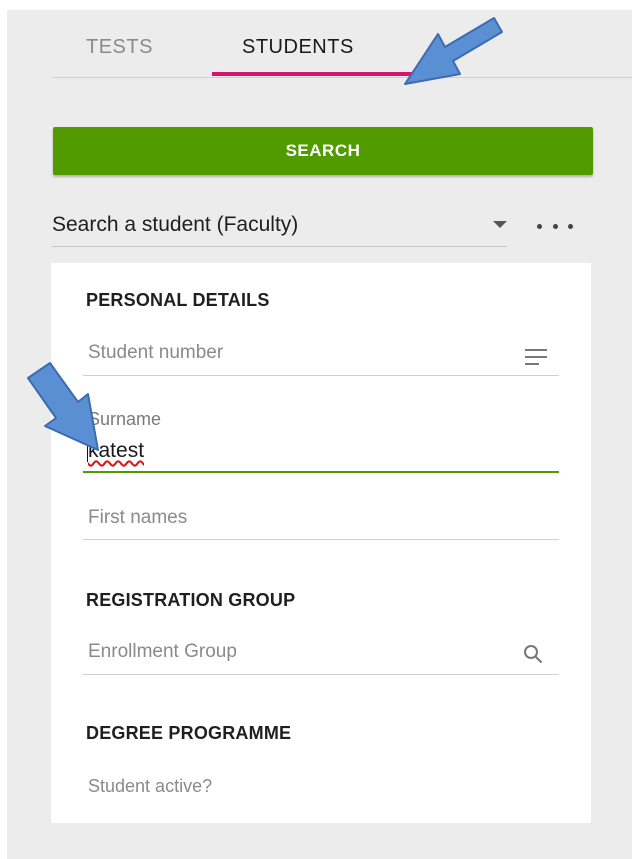 This screenshot has height=859, width=632. Describe the element at coordinates (323, 151) in the screenshot. I see `search-button: SEARCH` at that location.